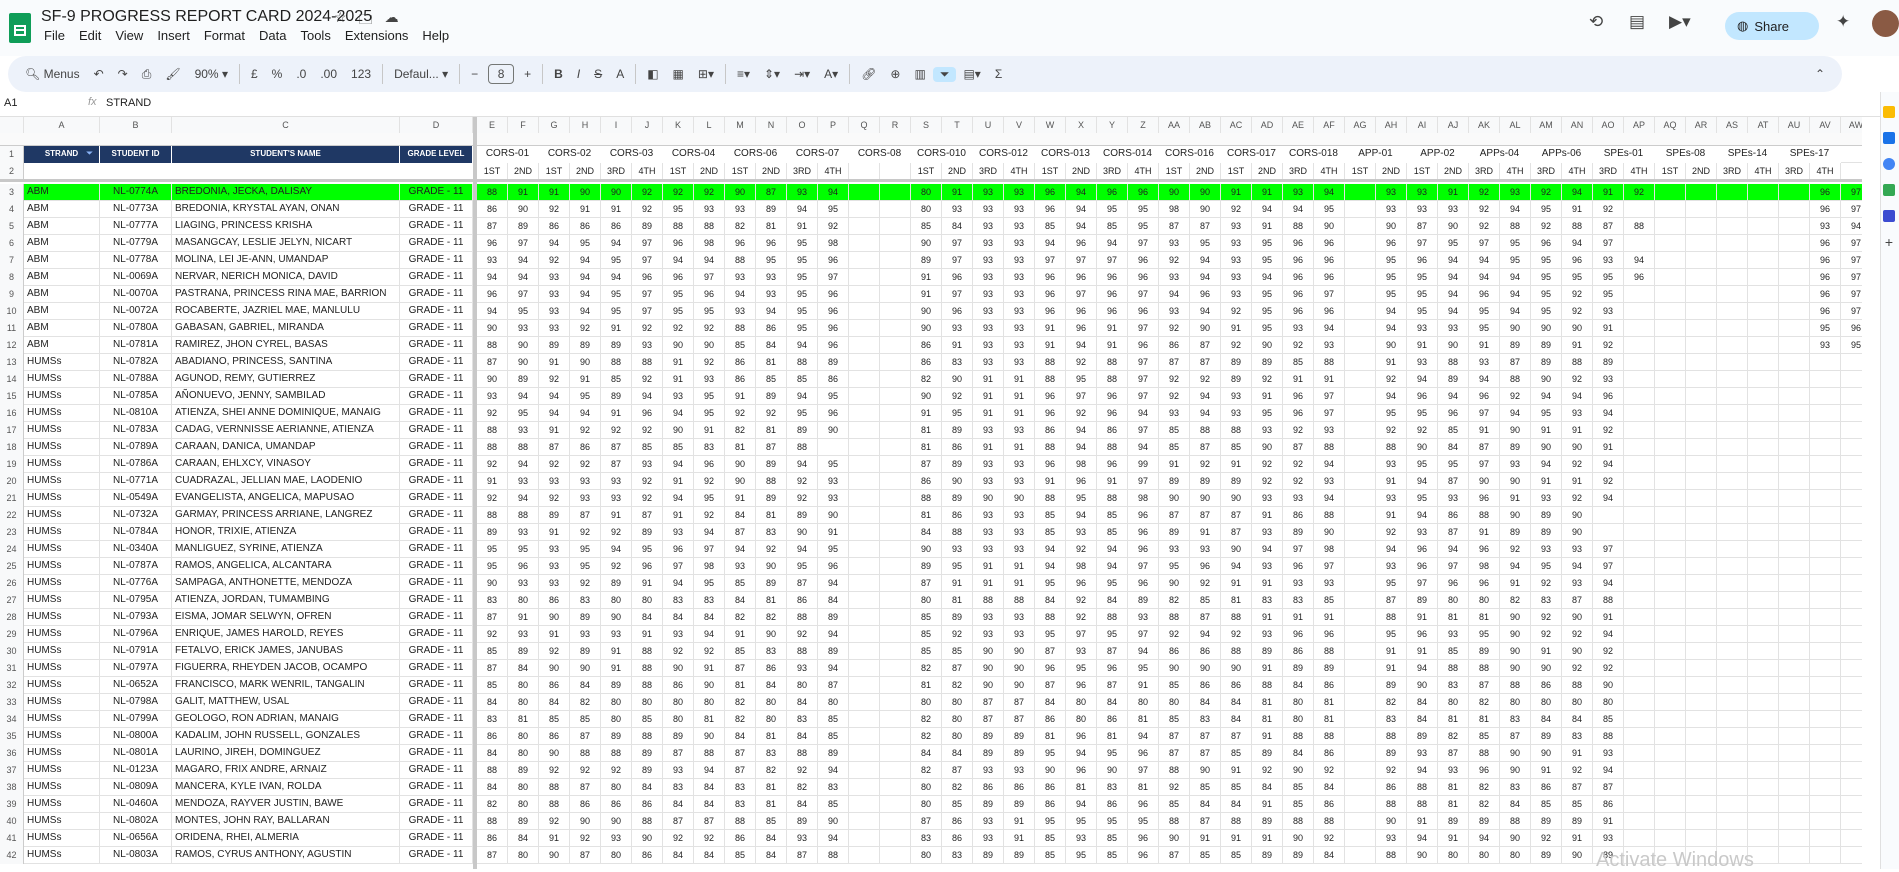  Describe the element at coordinates (286, 498) in the screenshot. I see `cell-name: EVANGELISTA, ANGELICA, MAPUSAO` at that location.